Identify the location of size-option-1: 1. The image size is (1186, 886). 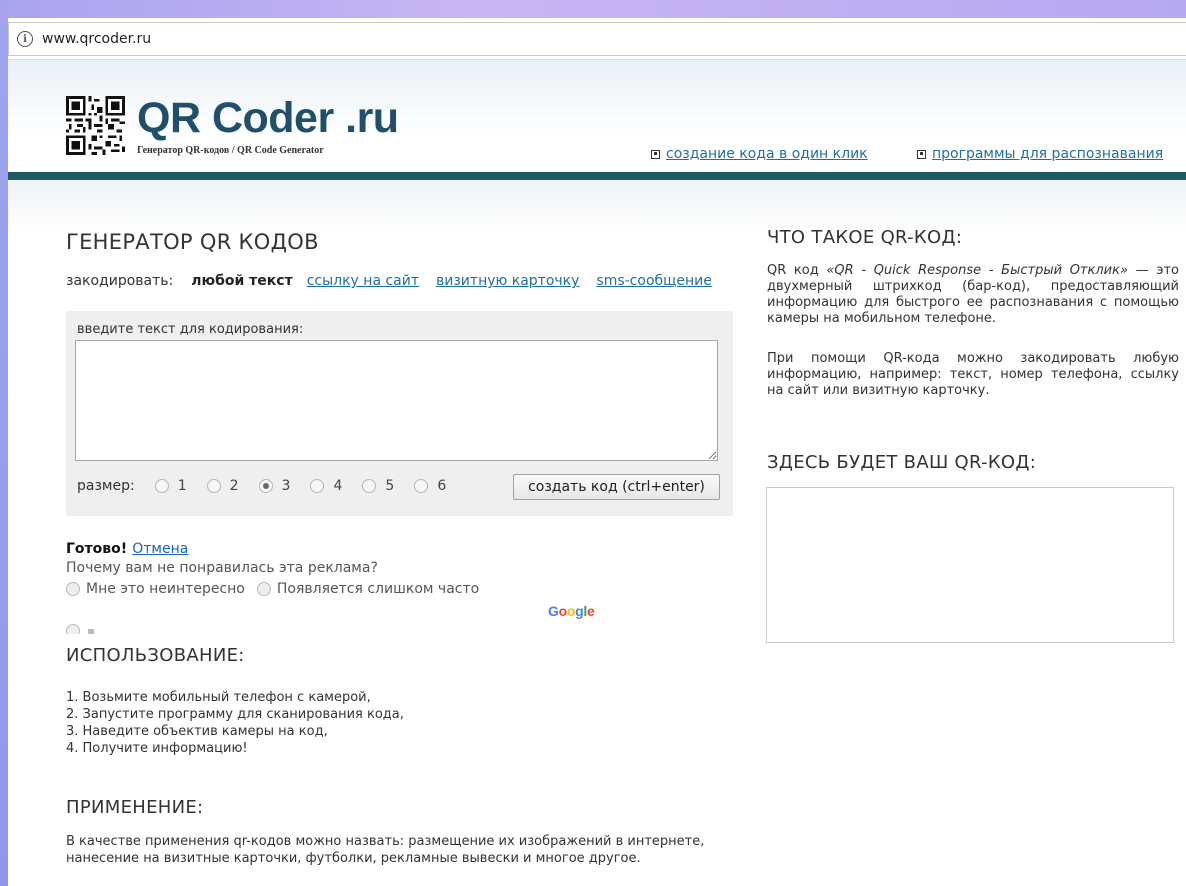
(170, 486).